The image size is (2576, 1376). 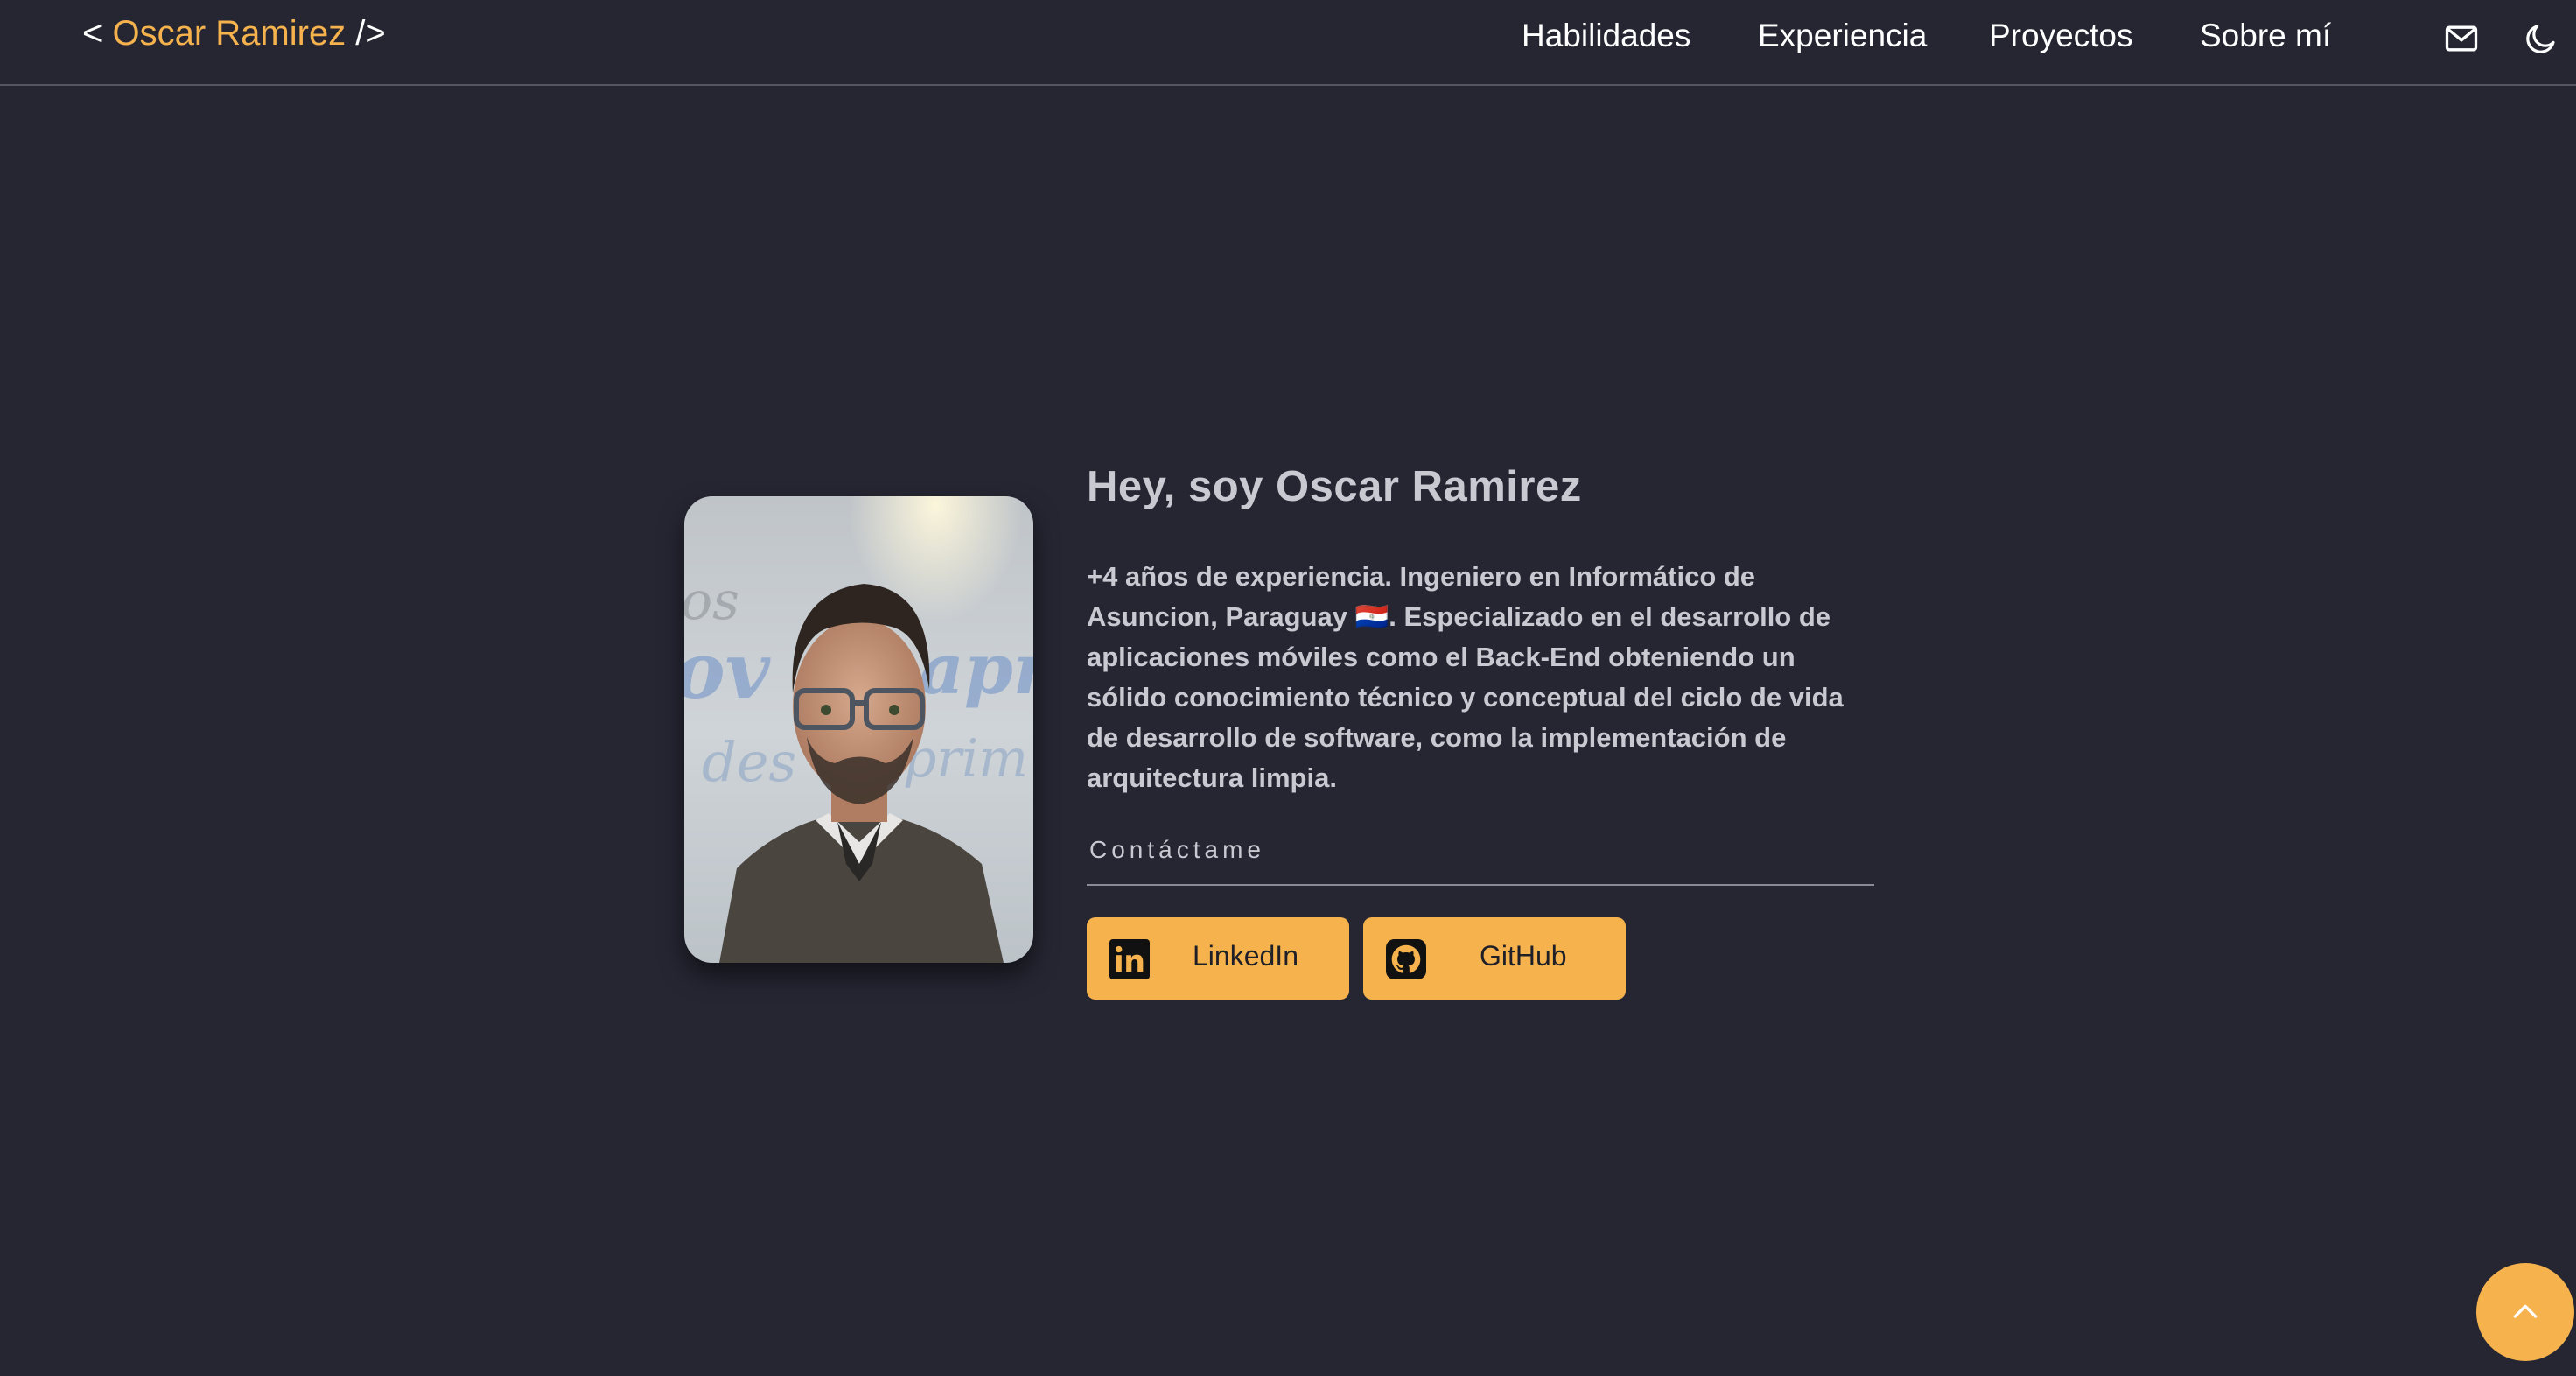 I want to click on svg-text: prim, so click(x=965, y=759).